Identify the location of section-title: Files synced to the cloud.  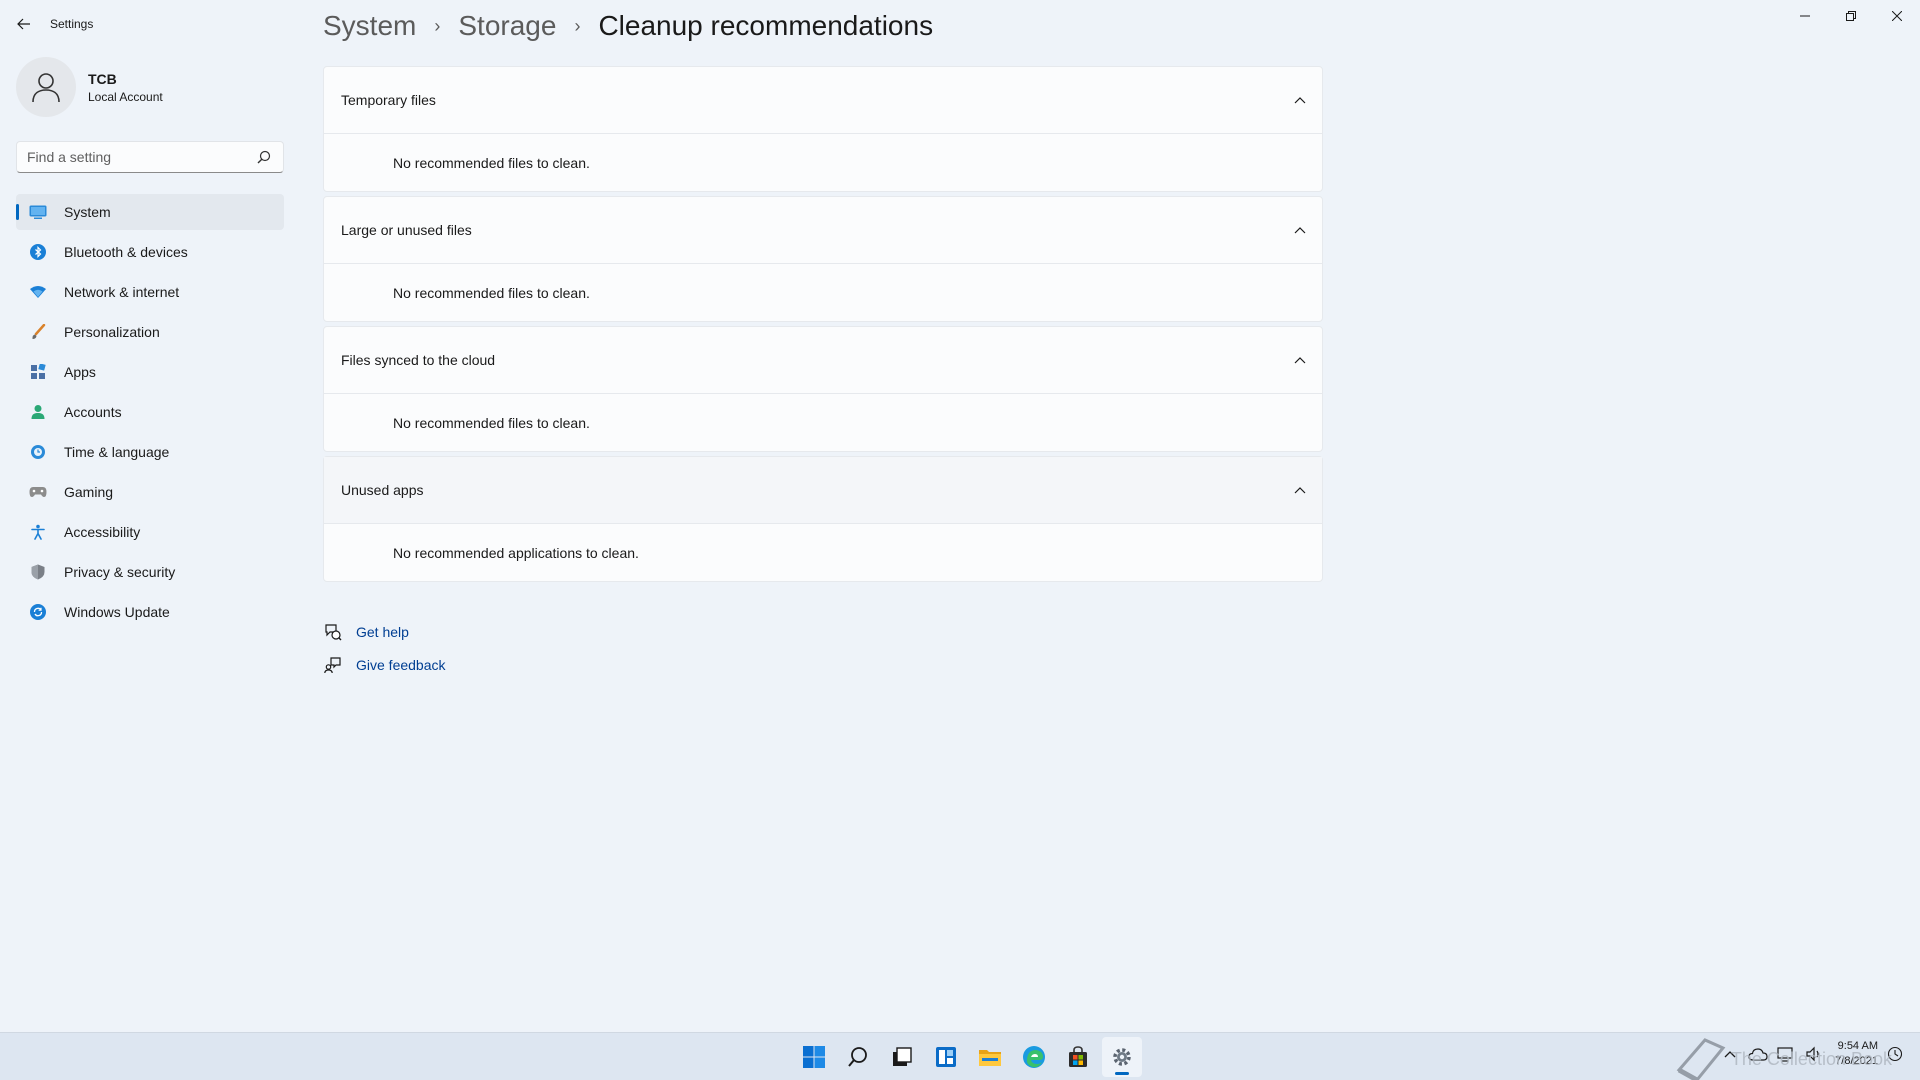
(418, 360).